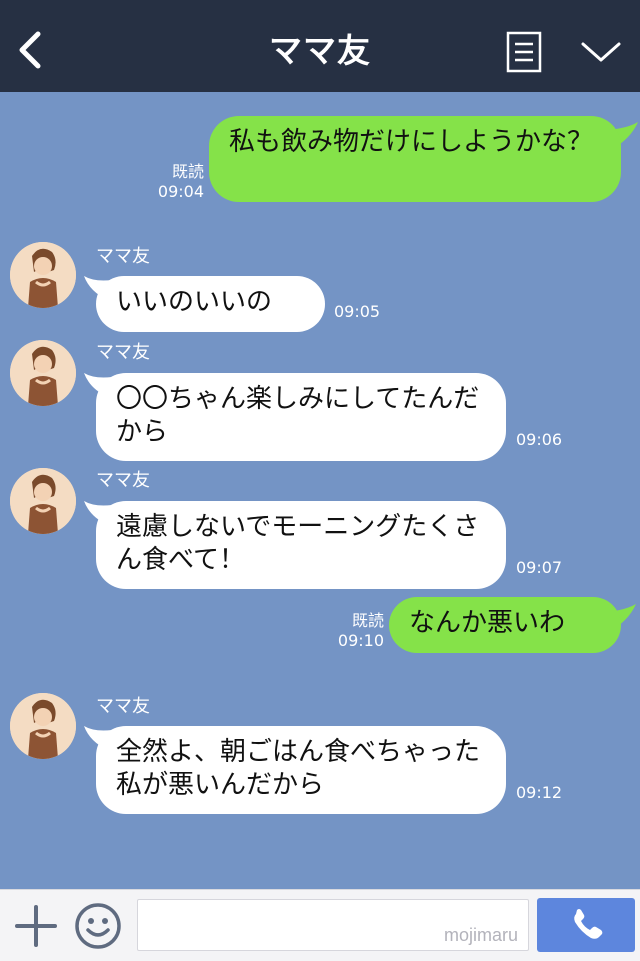  I want to click on chat-bubble-incoming: 全然よ、朝ごはん食べちゃった私が悪いんだから, so click(301, 770).